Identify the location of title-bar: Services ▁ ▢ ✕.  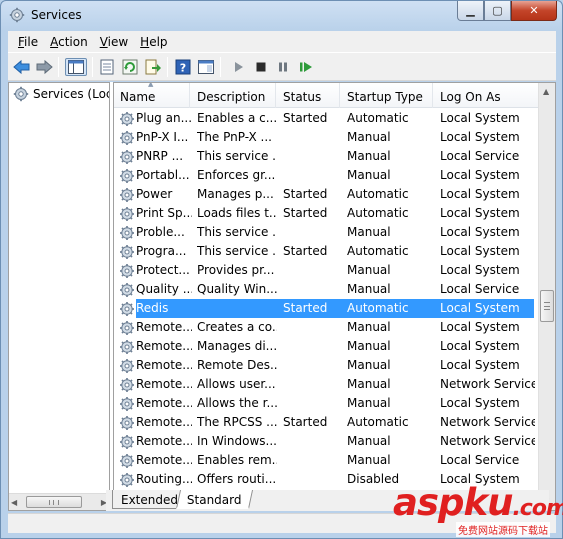
(281, 16).